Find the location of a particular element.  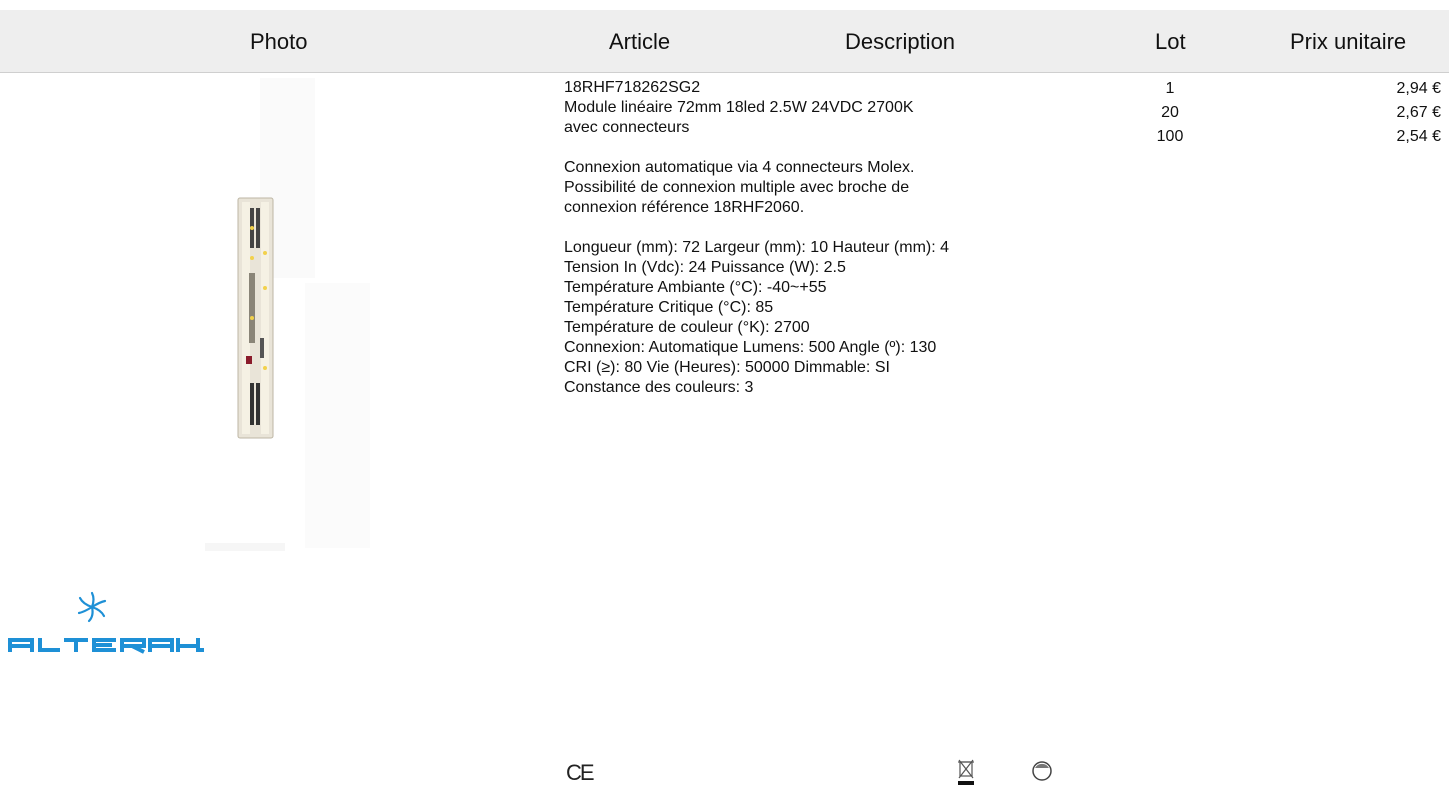

spec-line: Tension In (Vdc): 24 Puissance (W): 2.5 is located at coordinates (705, 267).